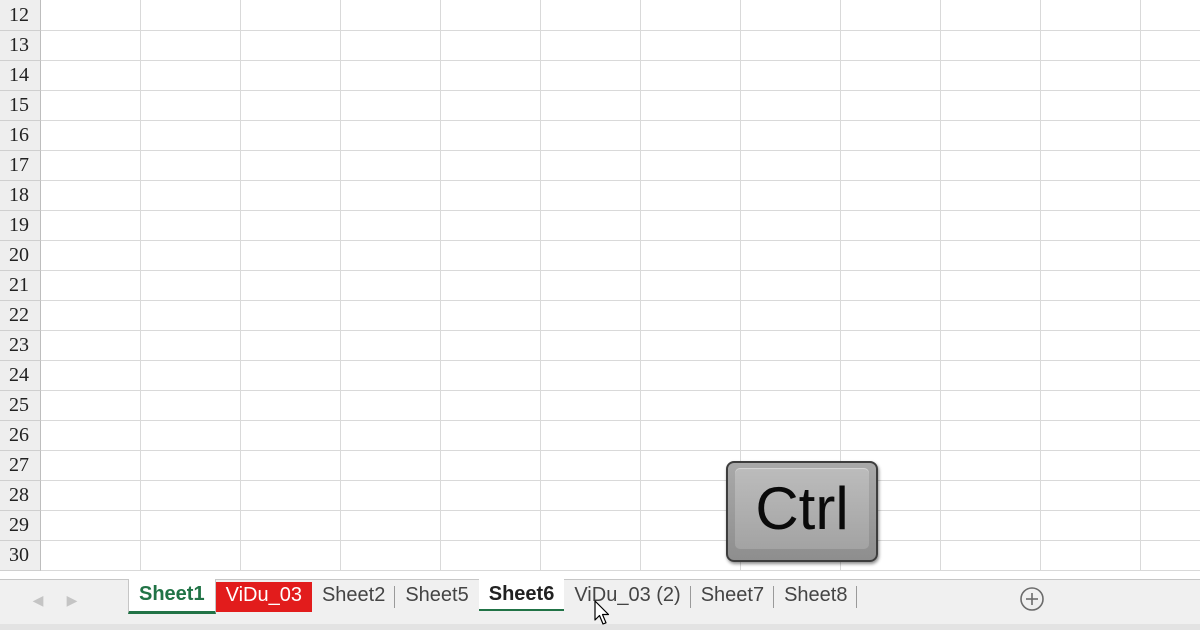 This screenshot has width=1200, height=630. Describe the element at coordinates (20, 166) in the screenshot. I see `row-header: 17` at that location.